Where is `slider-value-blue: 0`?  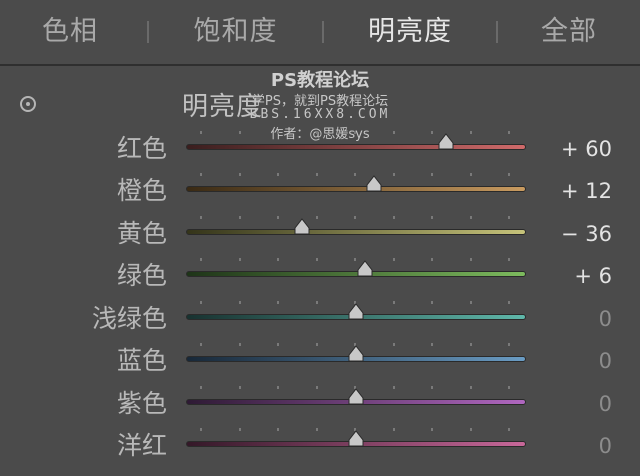 slider-value-blue: 0 is located at coordinates (605, 361).